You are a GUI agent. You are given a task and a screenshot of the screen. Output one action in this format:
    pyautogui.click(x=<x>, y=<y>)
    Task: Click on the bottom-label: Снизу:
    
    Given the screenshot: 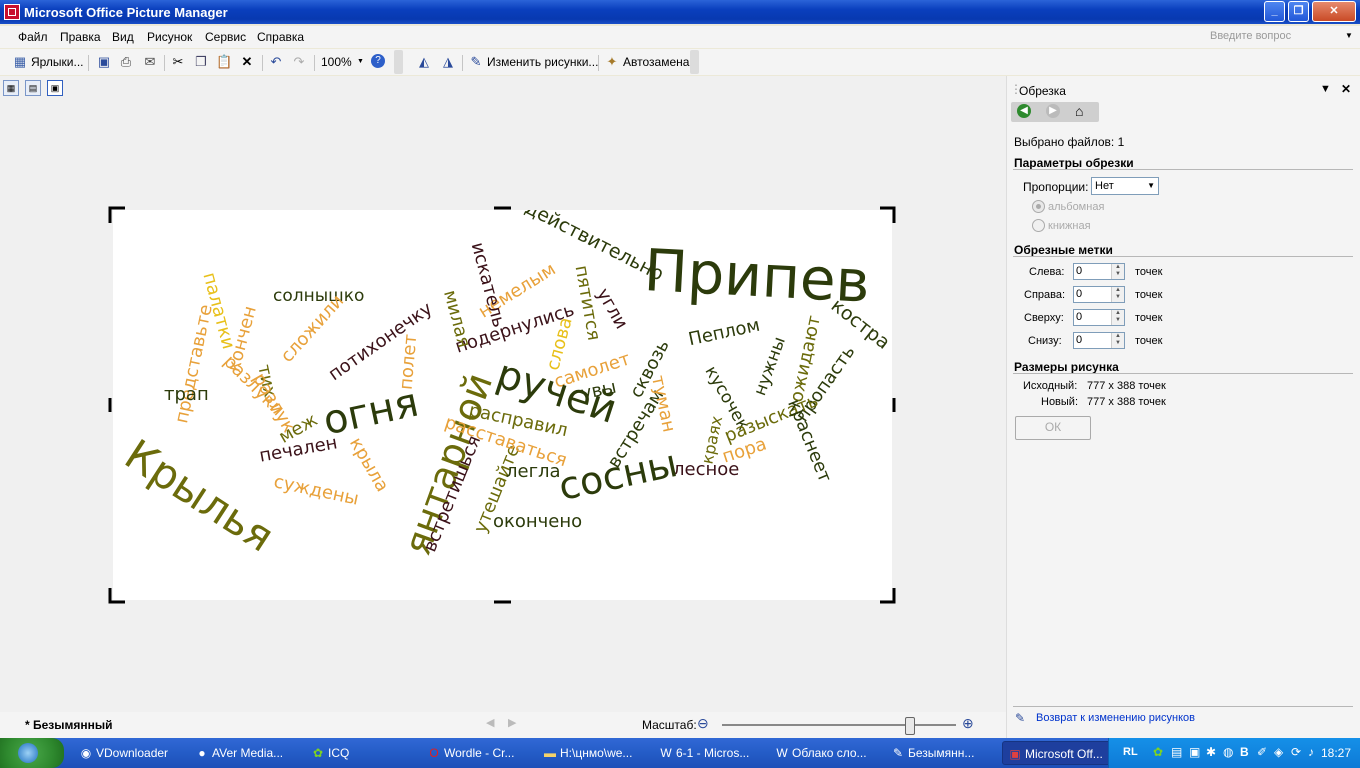 What is the action you would take?
    pyautogui.click(x=1045, y=341)
    